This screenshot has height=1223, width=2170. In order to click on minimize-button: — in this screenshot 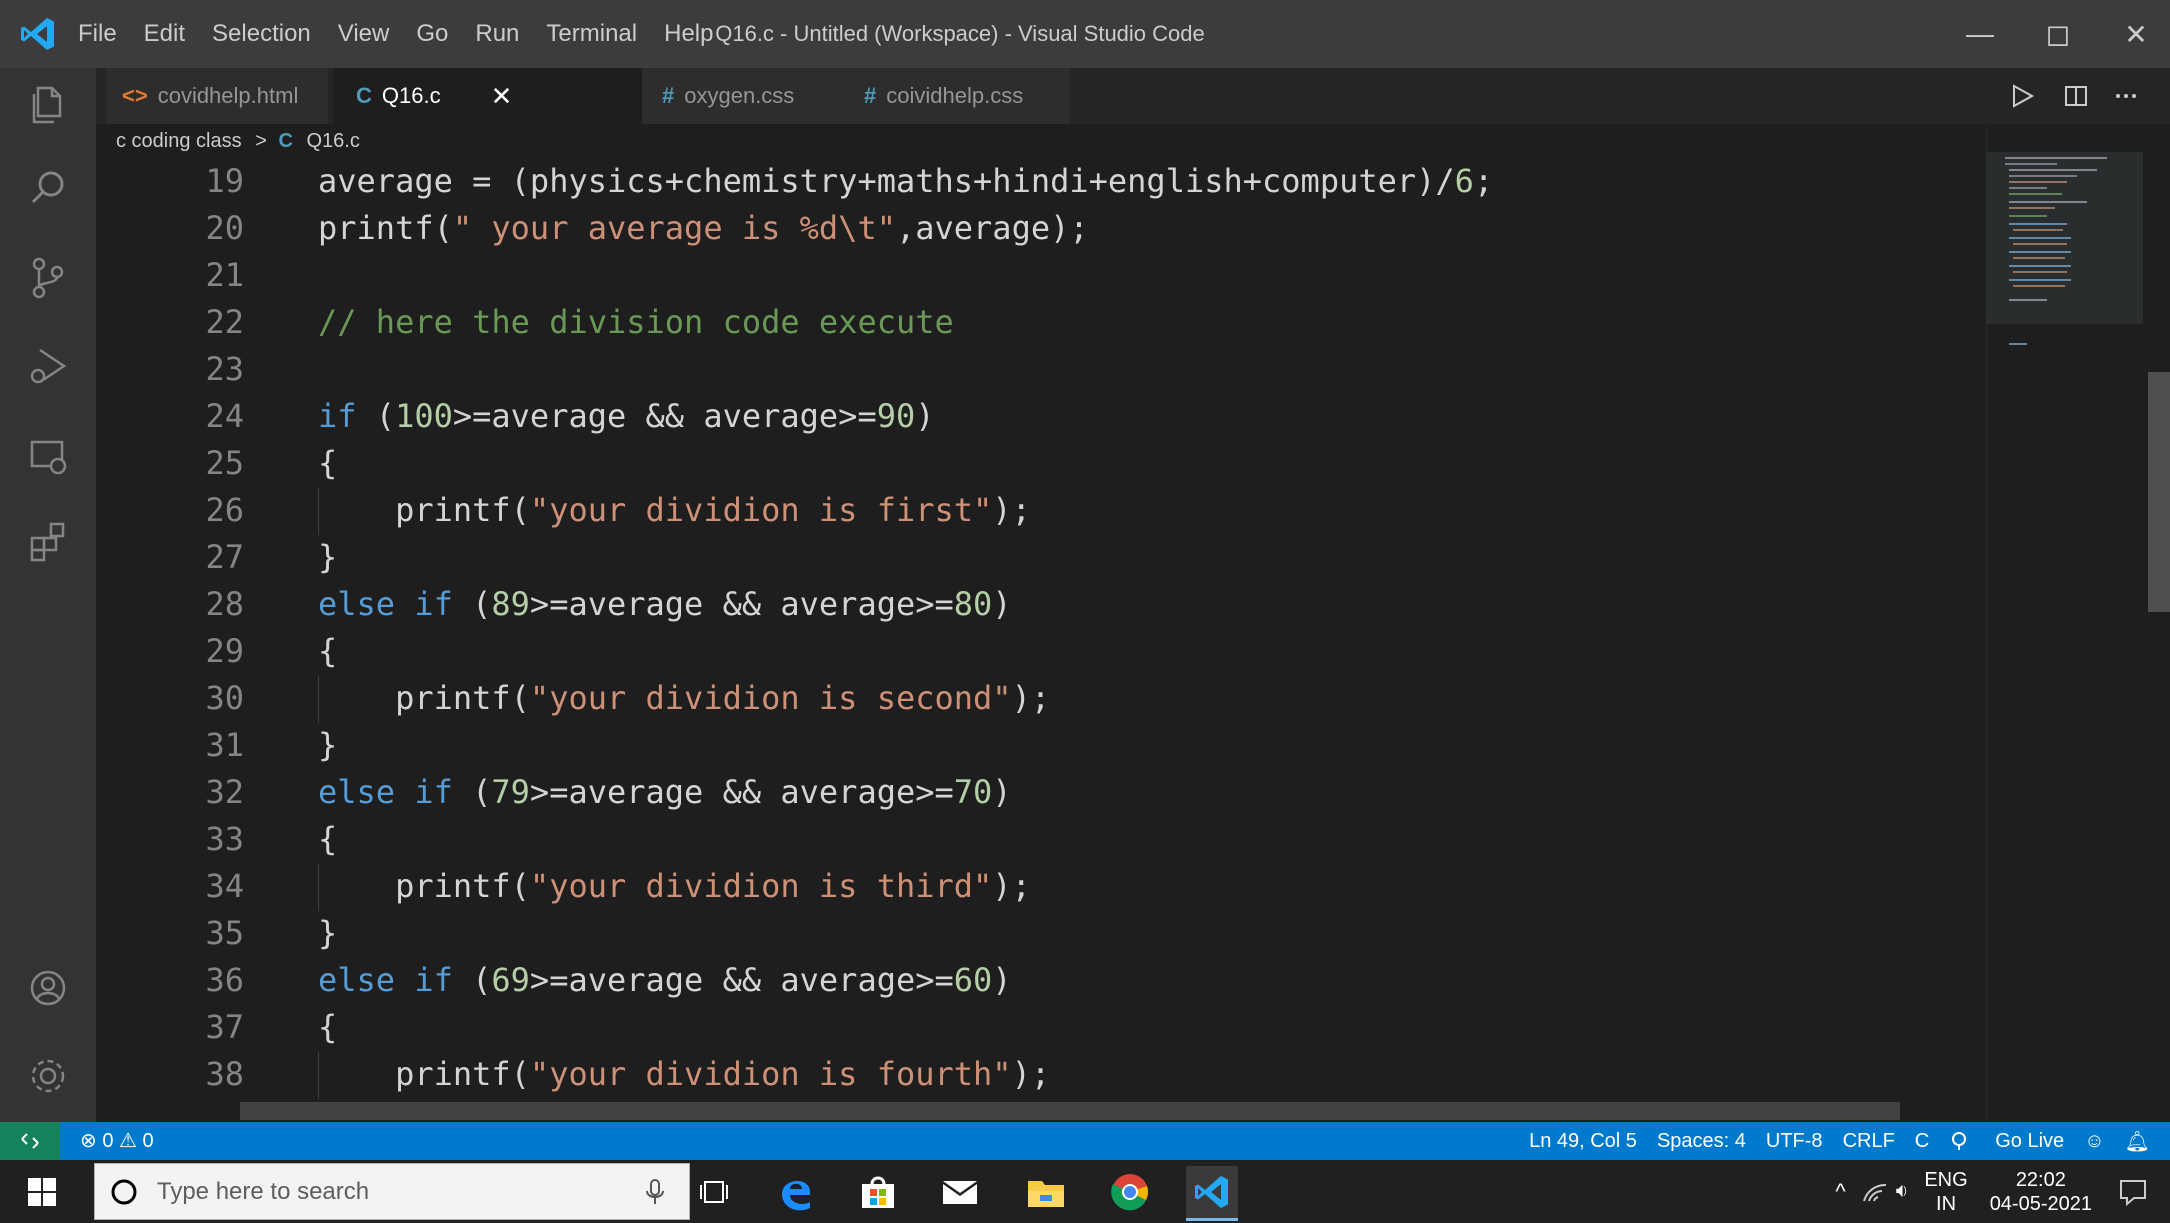, I will do `click(1980, 34)`.